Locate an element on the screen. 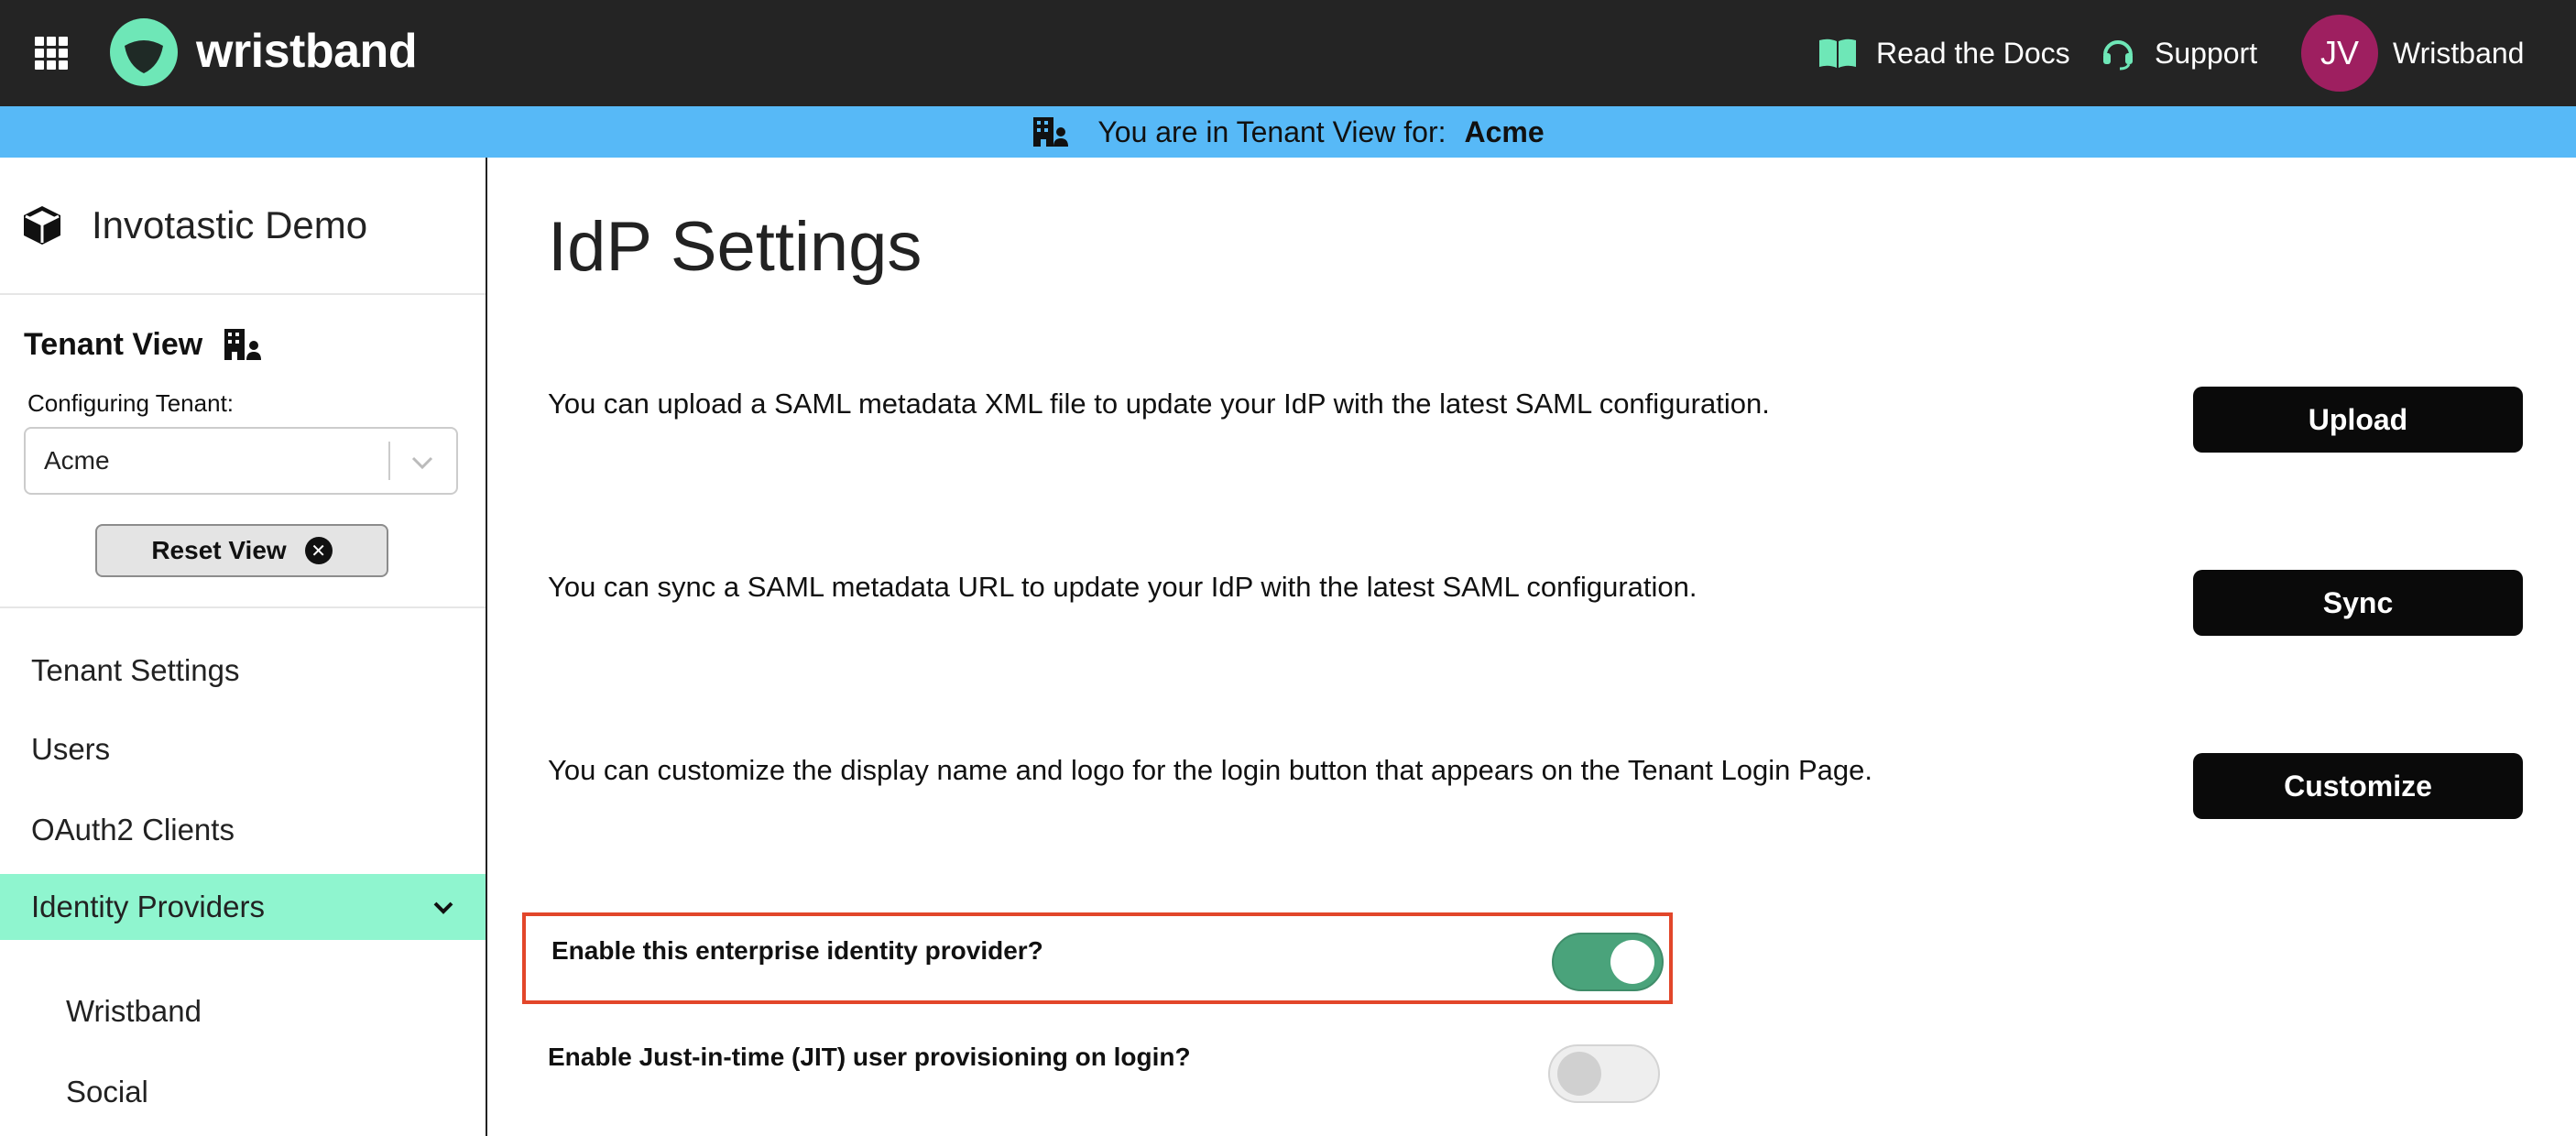  sidebar-subitem-wristband: Wristband is located at coordinates (243, 1012).